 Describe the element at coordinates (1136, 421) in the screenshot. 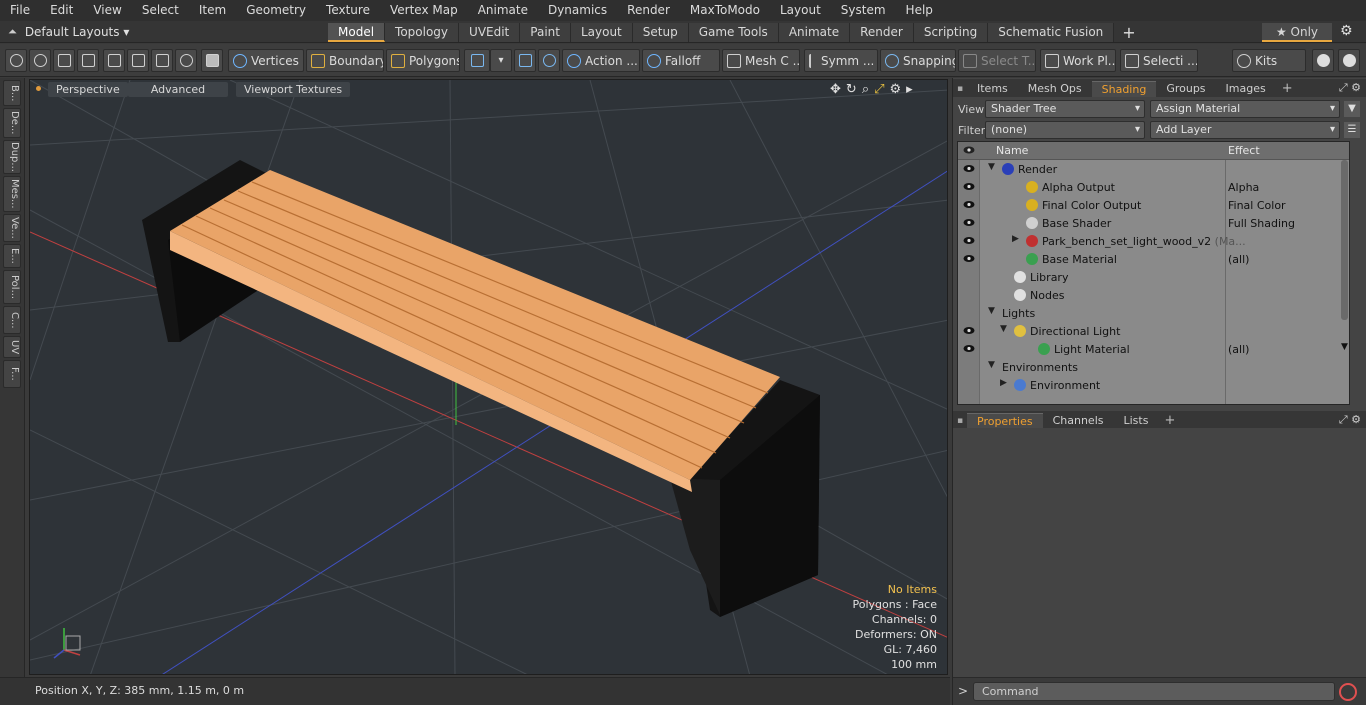

I see `props-tab-lists: Lists` at that location.